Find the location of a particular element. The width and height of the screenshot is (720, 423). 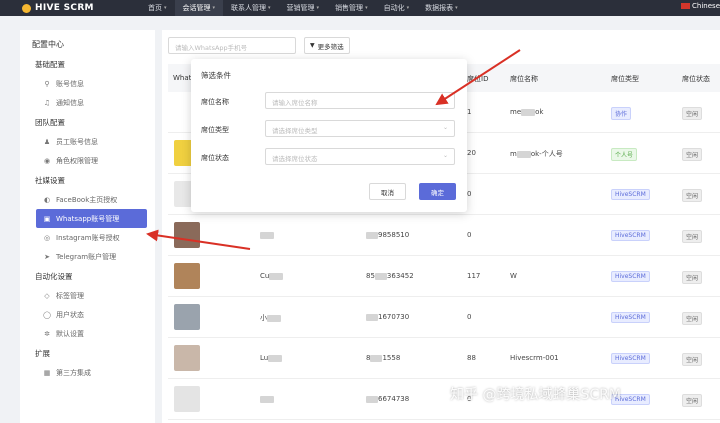

seat-id: 20 is located at coordinates (471, 153).